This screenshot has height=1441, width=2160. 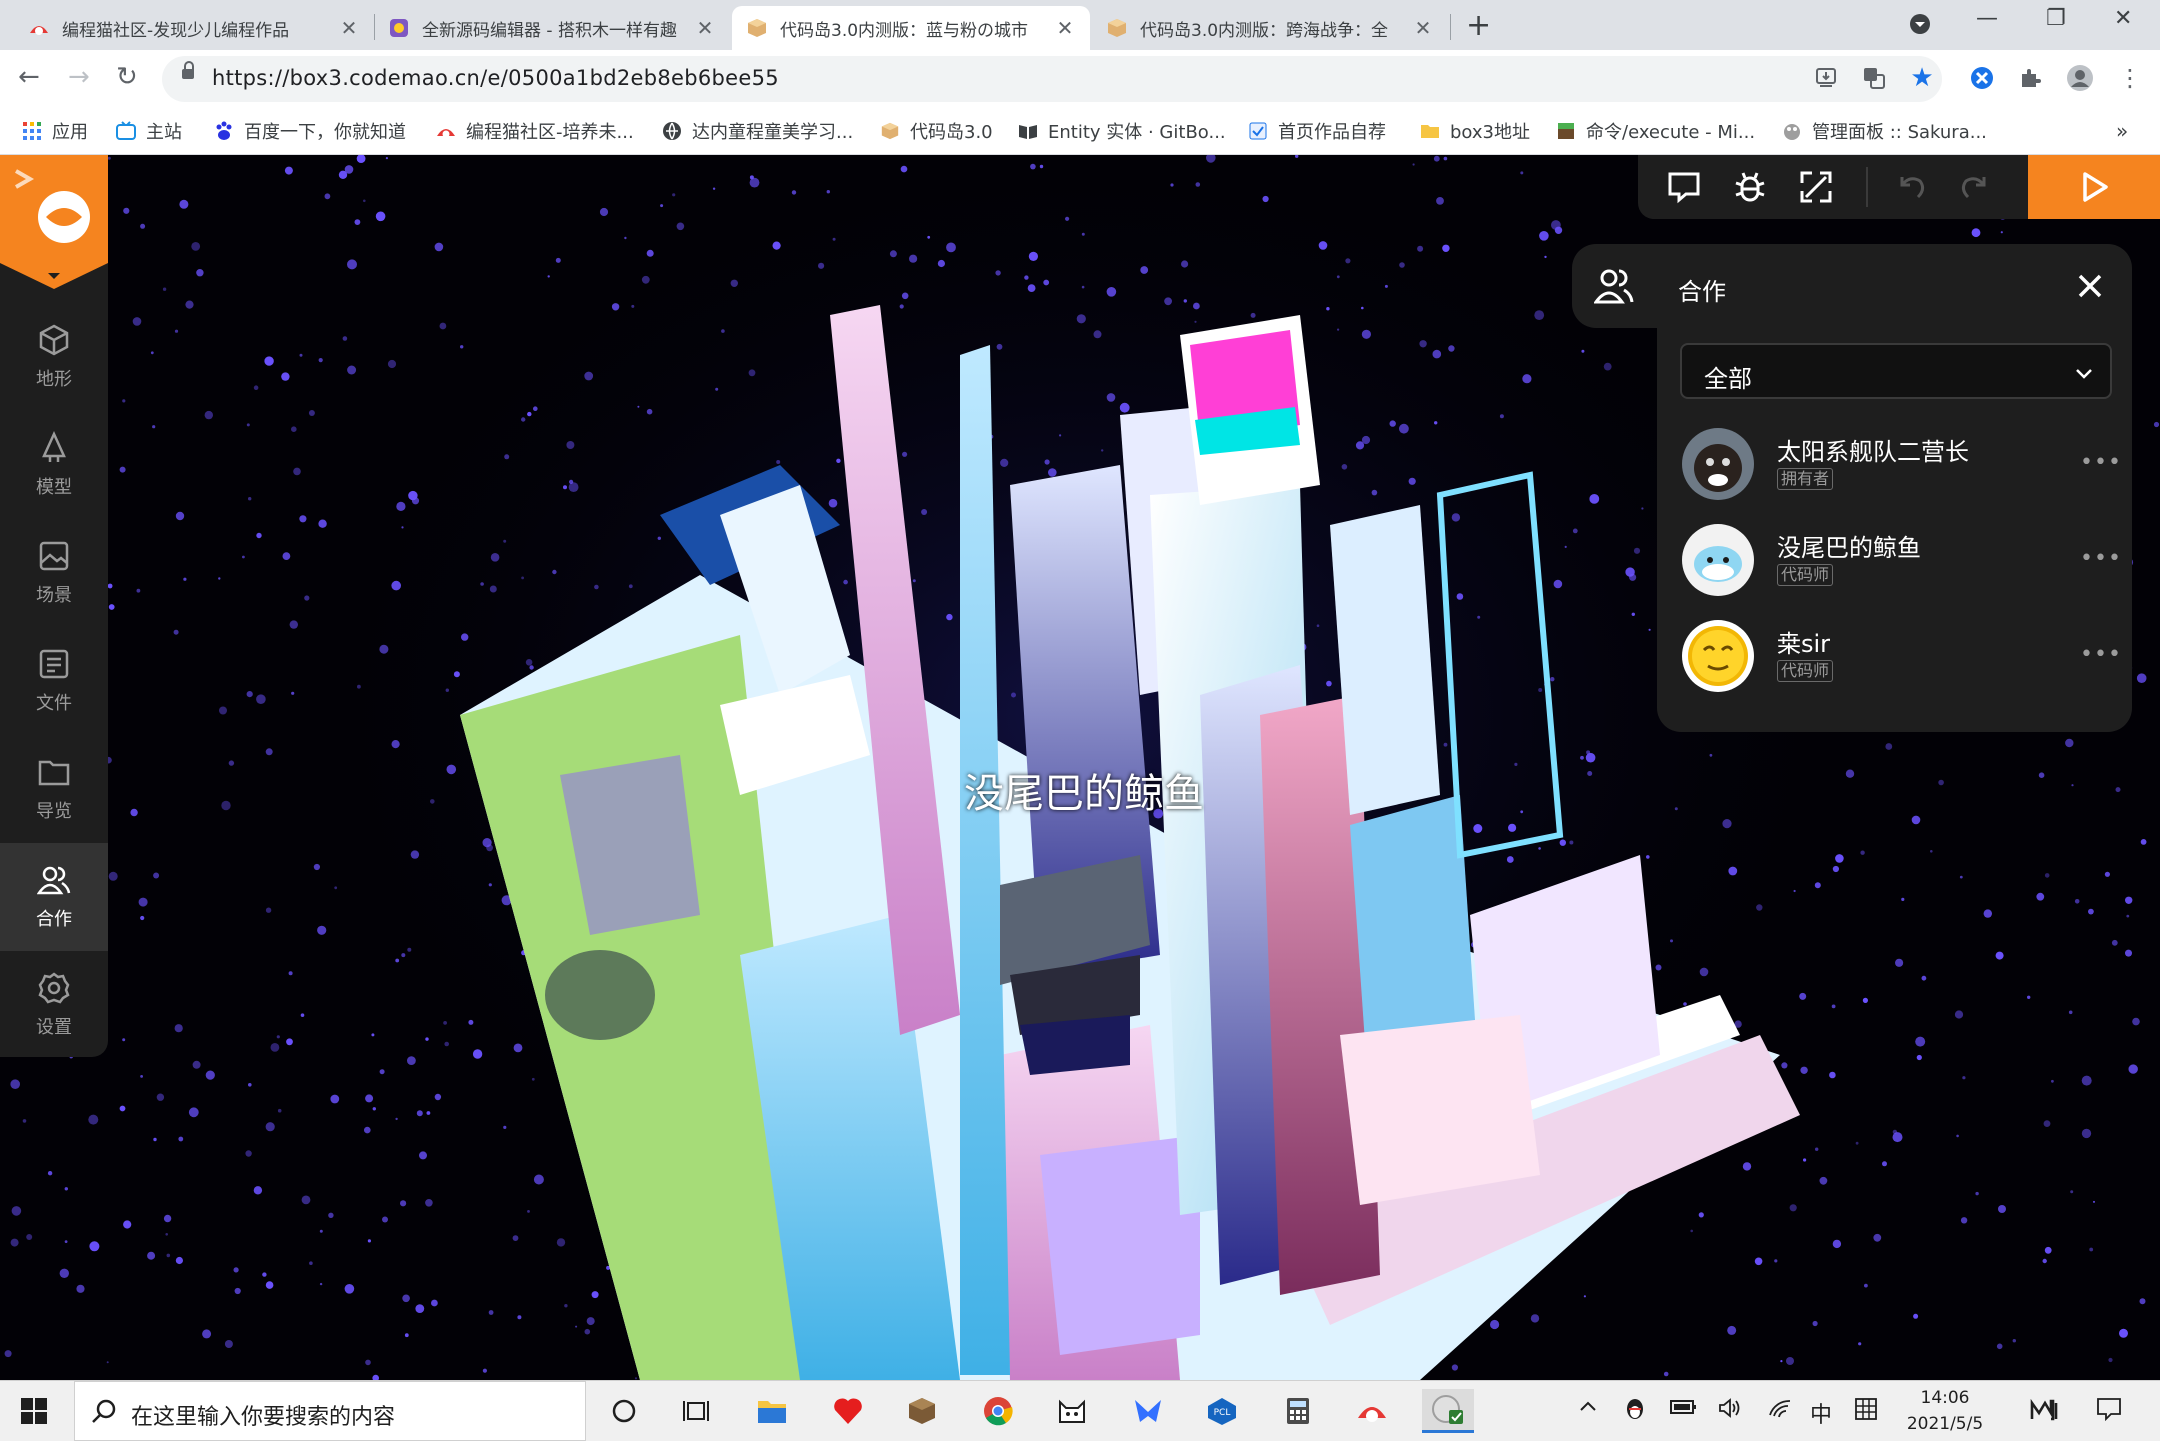 What do you see at coordinates (1222, 1411) in the screenshot?
I see `pcl-launcher-icon: PCL` at bounding box center [1222, 1411].